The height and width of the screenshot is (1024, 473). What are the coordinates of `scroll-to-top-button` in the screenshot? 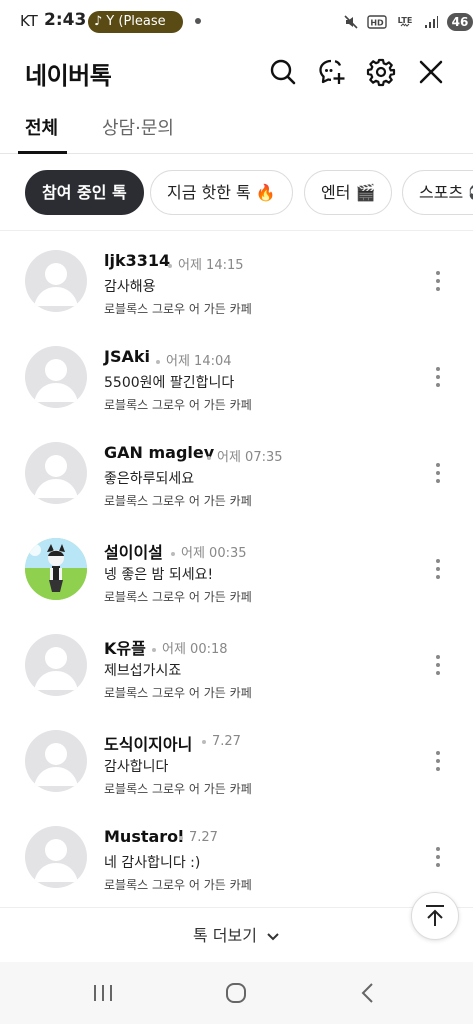 It's located at (435, 916).